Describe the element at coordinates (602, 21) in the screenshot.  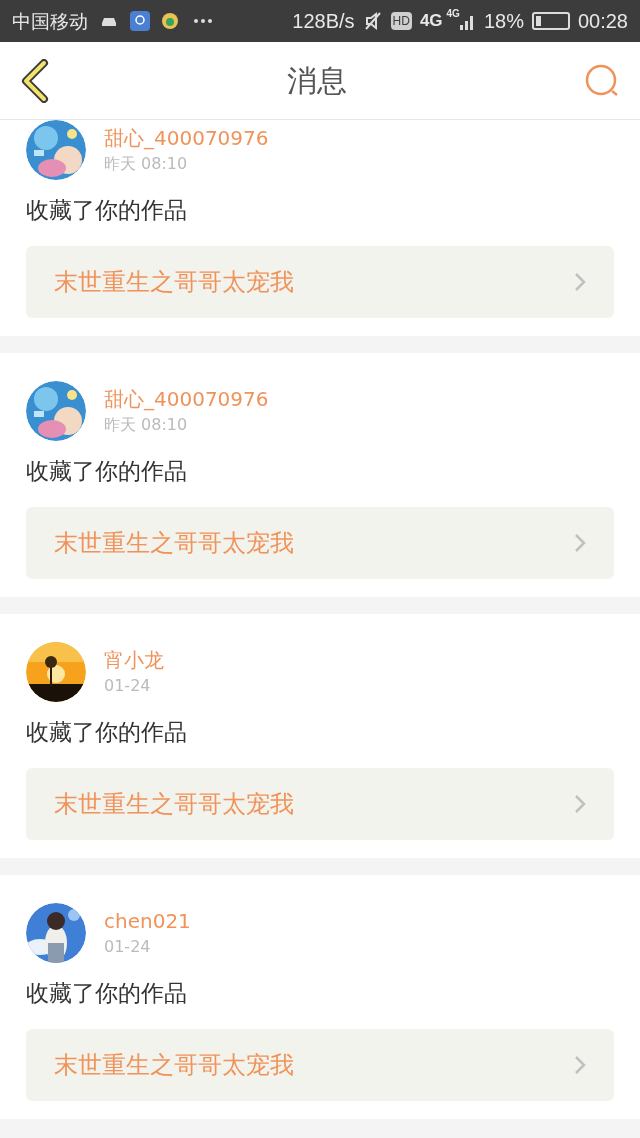
I see `clock: 00:28` at that location.